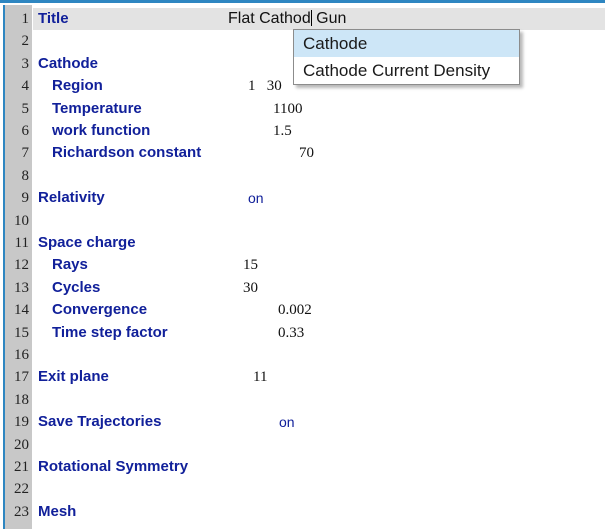 Image resolution: width=605 pixels, height=529 pixels. I want to click on line-number: 9, so click(25, 198).